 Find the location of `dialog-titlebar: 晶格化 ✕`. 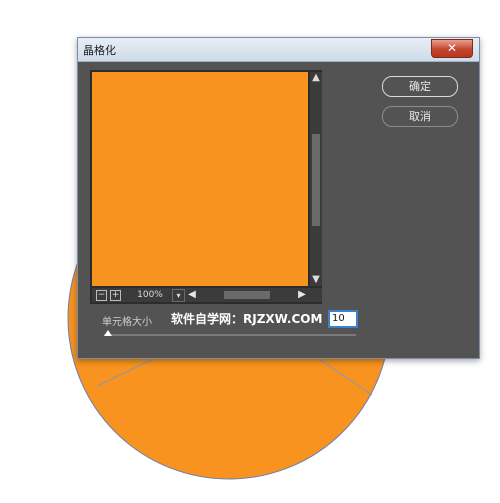

dialog-titlebar: 晶格化 ✕ is located at coordinates (278, 50).